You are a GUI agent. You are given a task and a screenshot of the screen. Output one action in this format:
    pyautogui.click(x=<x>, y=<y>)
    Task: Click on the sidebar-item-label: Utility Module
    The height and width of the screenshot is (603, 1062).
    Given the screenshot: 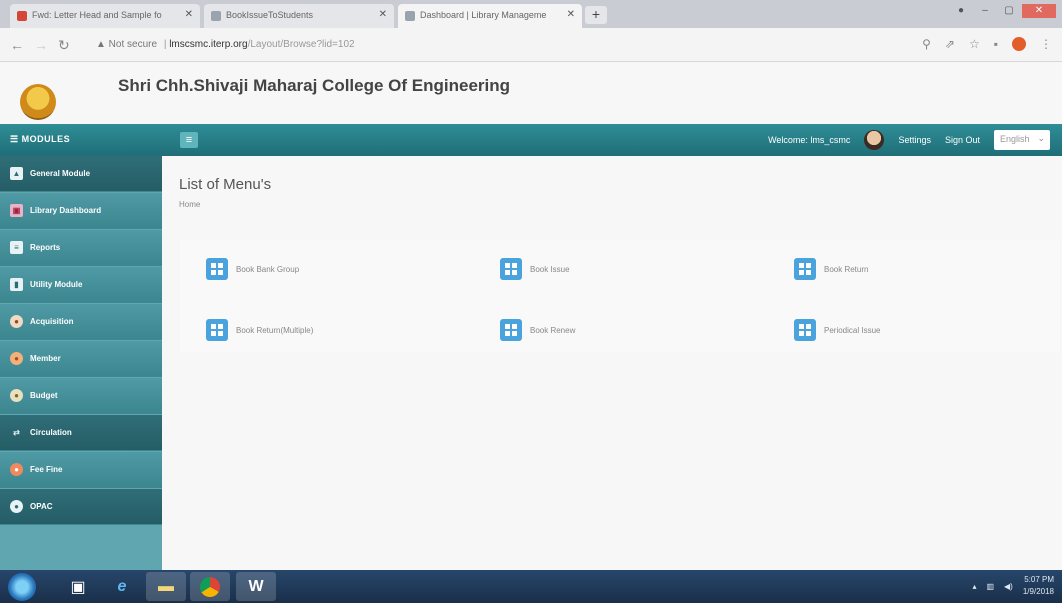 What is the action you would take?
    pyautogui.click(x=56, y=284)
    